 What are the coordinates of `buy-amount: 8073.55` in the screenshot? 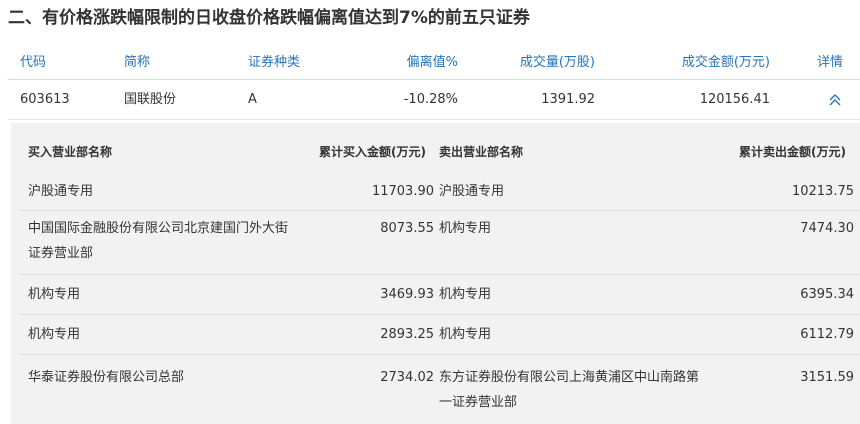 It's located at (407, 228).